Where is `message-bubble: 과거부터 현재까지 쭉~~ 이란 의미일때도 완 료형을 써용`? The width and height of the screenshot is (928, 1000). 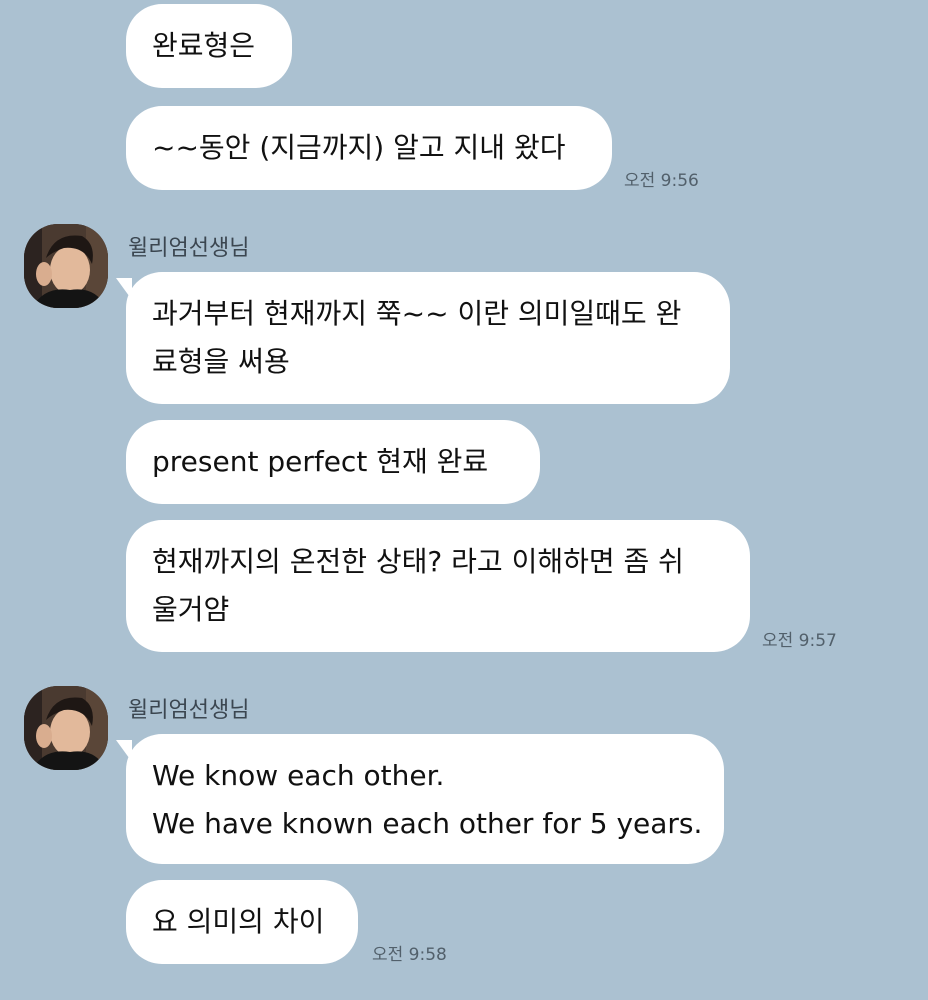 message-bubble: 과거부터 현재까지 쭉~~ 이란 의미일때도 완 료형을 써용 is located at coordinates (428, 338).